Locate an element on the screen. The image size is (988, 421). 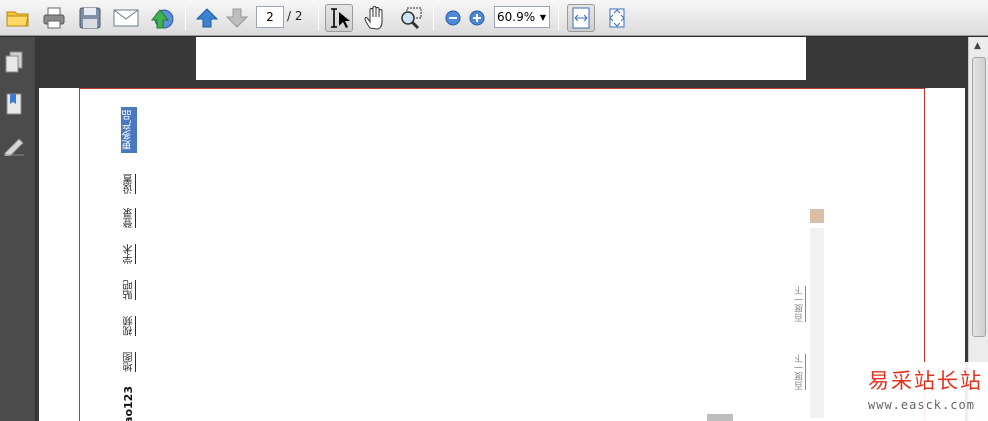
academic-link: 学术 is located at coordinates (130, 254).